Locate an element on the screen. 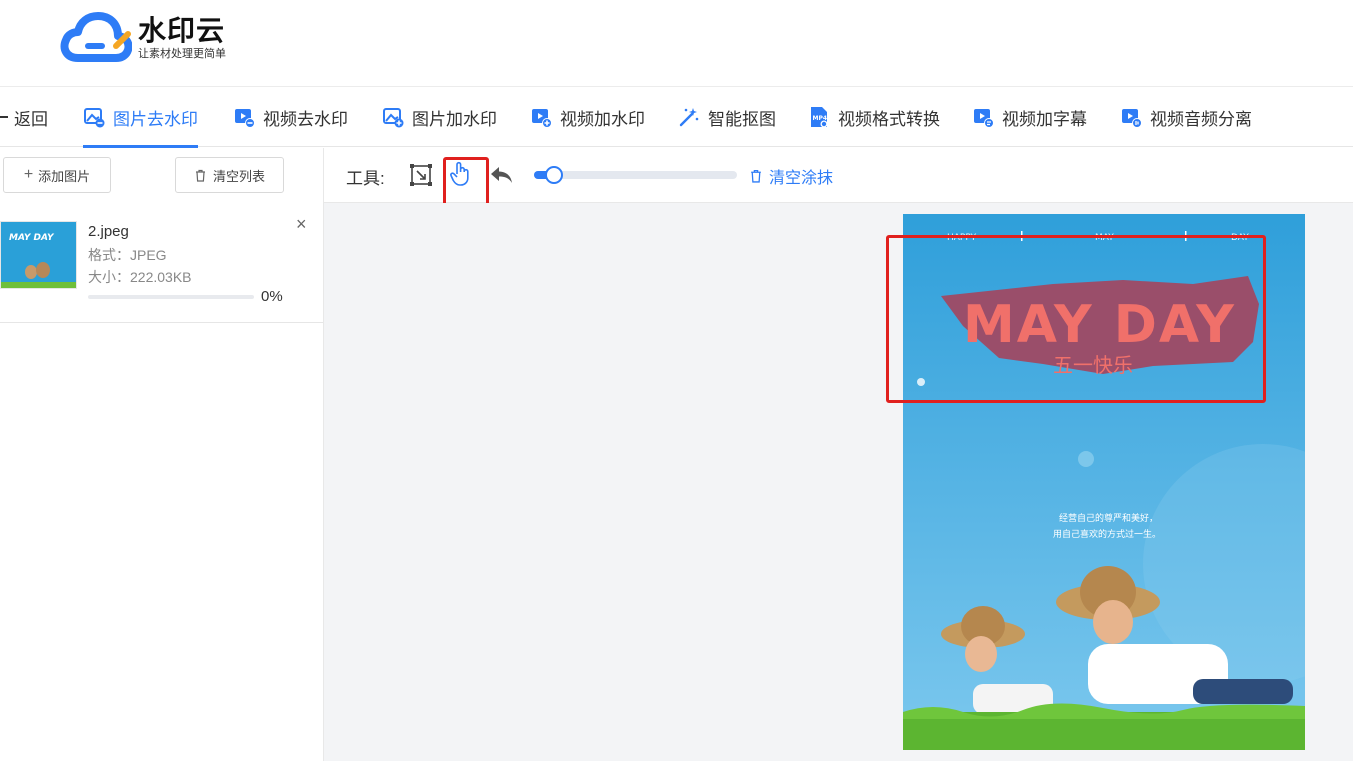 Image resolution: width=1353 pixels, height=761 pixels. undo-button is located at coordinates (501, 175).